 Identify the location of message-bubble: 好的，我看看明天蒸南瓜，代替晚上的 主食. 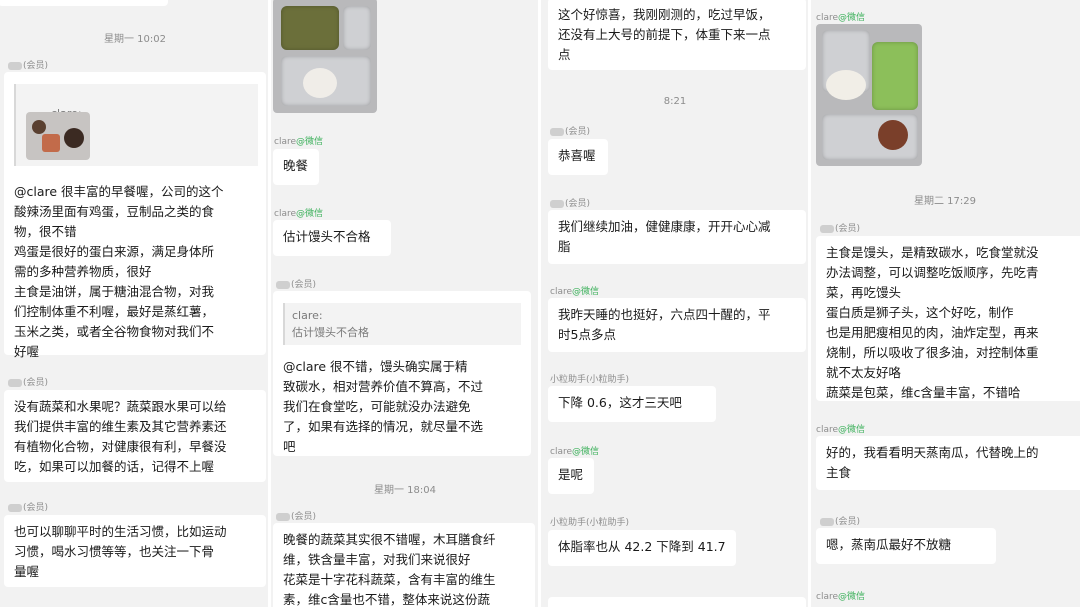
(948, 463).